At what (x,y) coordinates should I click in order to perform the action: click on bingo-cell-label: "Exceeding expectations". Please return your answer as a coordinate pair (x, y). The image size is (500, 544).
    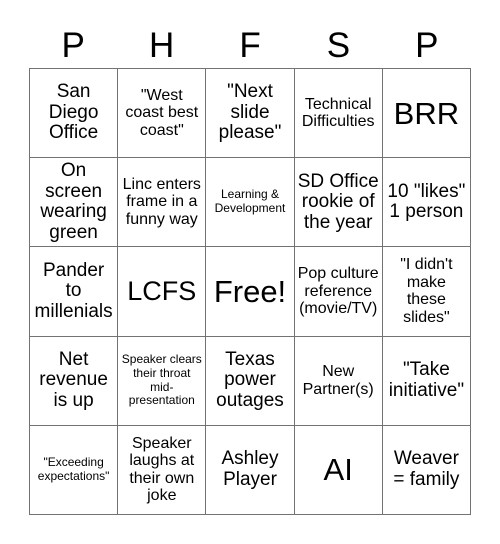
    Looking at the image, I should click on (73, 469).